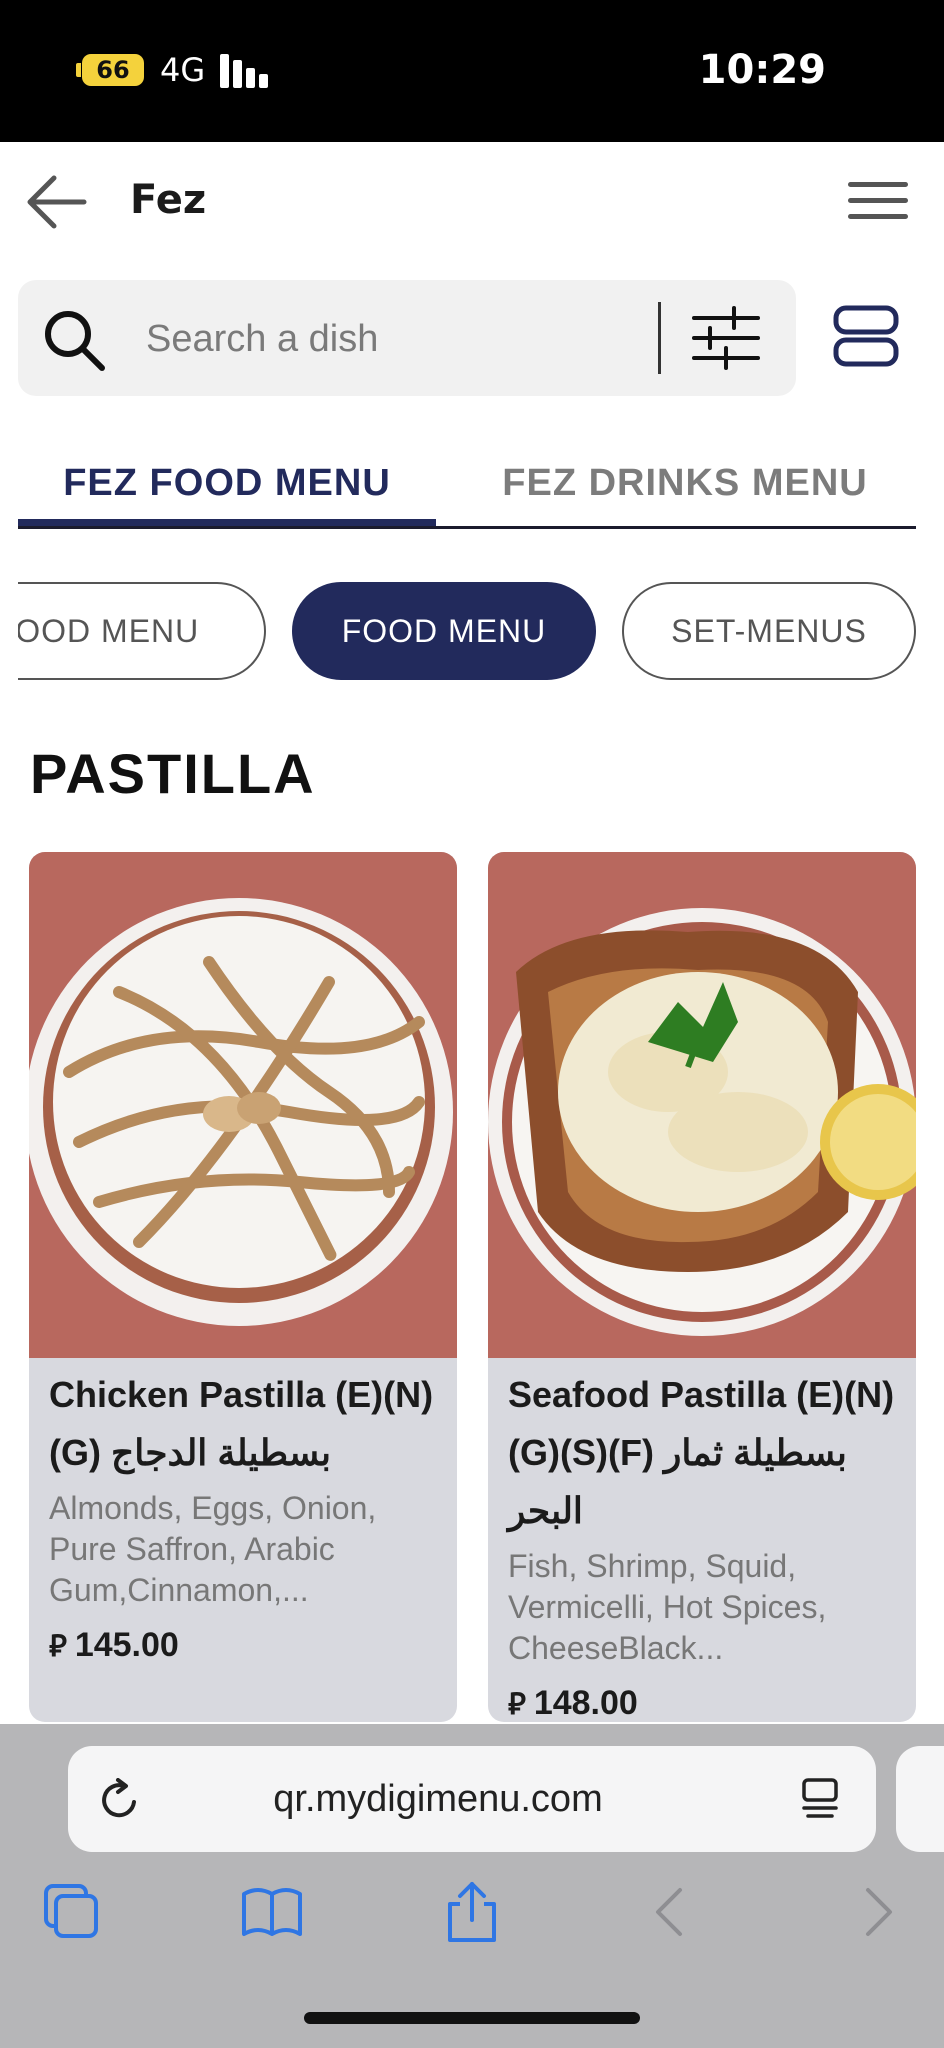 This screenshot has width=944, height=2048. I want to click on clock: 10:29, so click(762, 70).